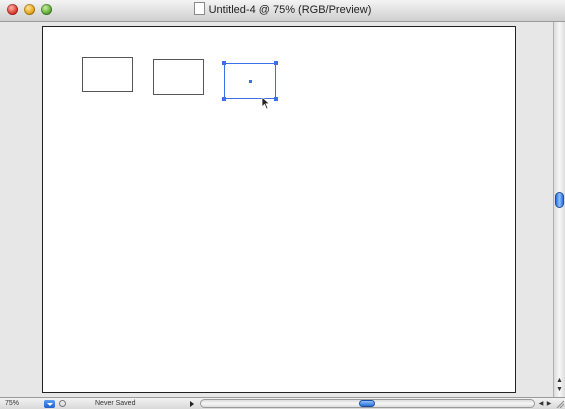  I want to click on rectangle-shape-3-selected, so click(250, 81).